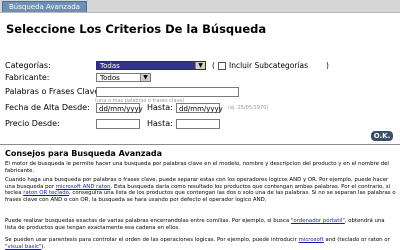 This screenshot has width=400, height=250. What do you see at coordinates (23, 247) in the screenshot?
I see `example-link-visual-basic: "visual basic"` at bounding box center [23, 247].